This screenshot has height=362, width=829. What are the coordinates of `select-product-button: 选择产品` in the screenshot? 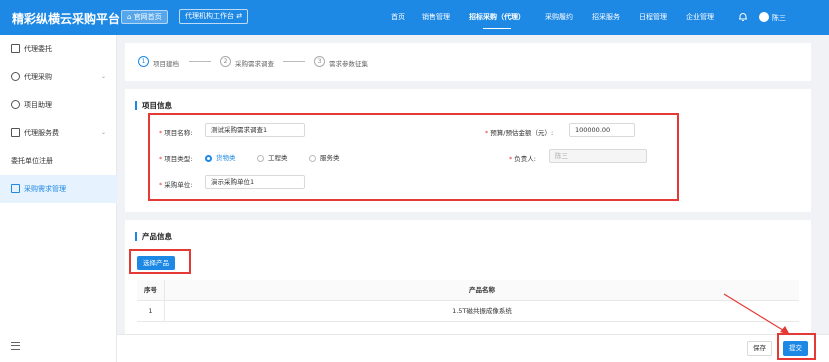 It's located at (156, 263).